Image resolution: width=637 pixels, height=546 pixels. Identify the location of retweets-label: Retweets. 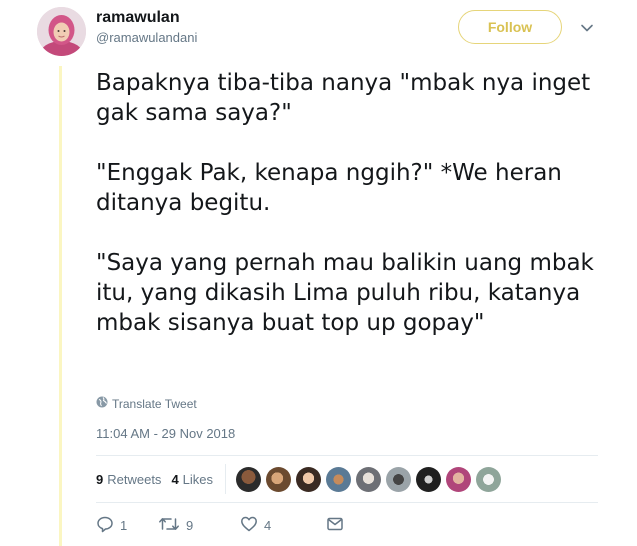
(134, 479).